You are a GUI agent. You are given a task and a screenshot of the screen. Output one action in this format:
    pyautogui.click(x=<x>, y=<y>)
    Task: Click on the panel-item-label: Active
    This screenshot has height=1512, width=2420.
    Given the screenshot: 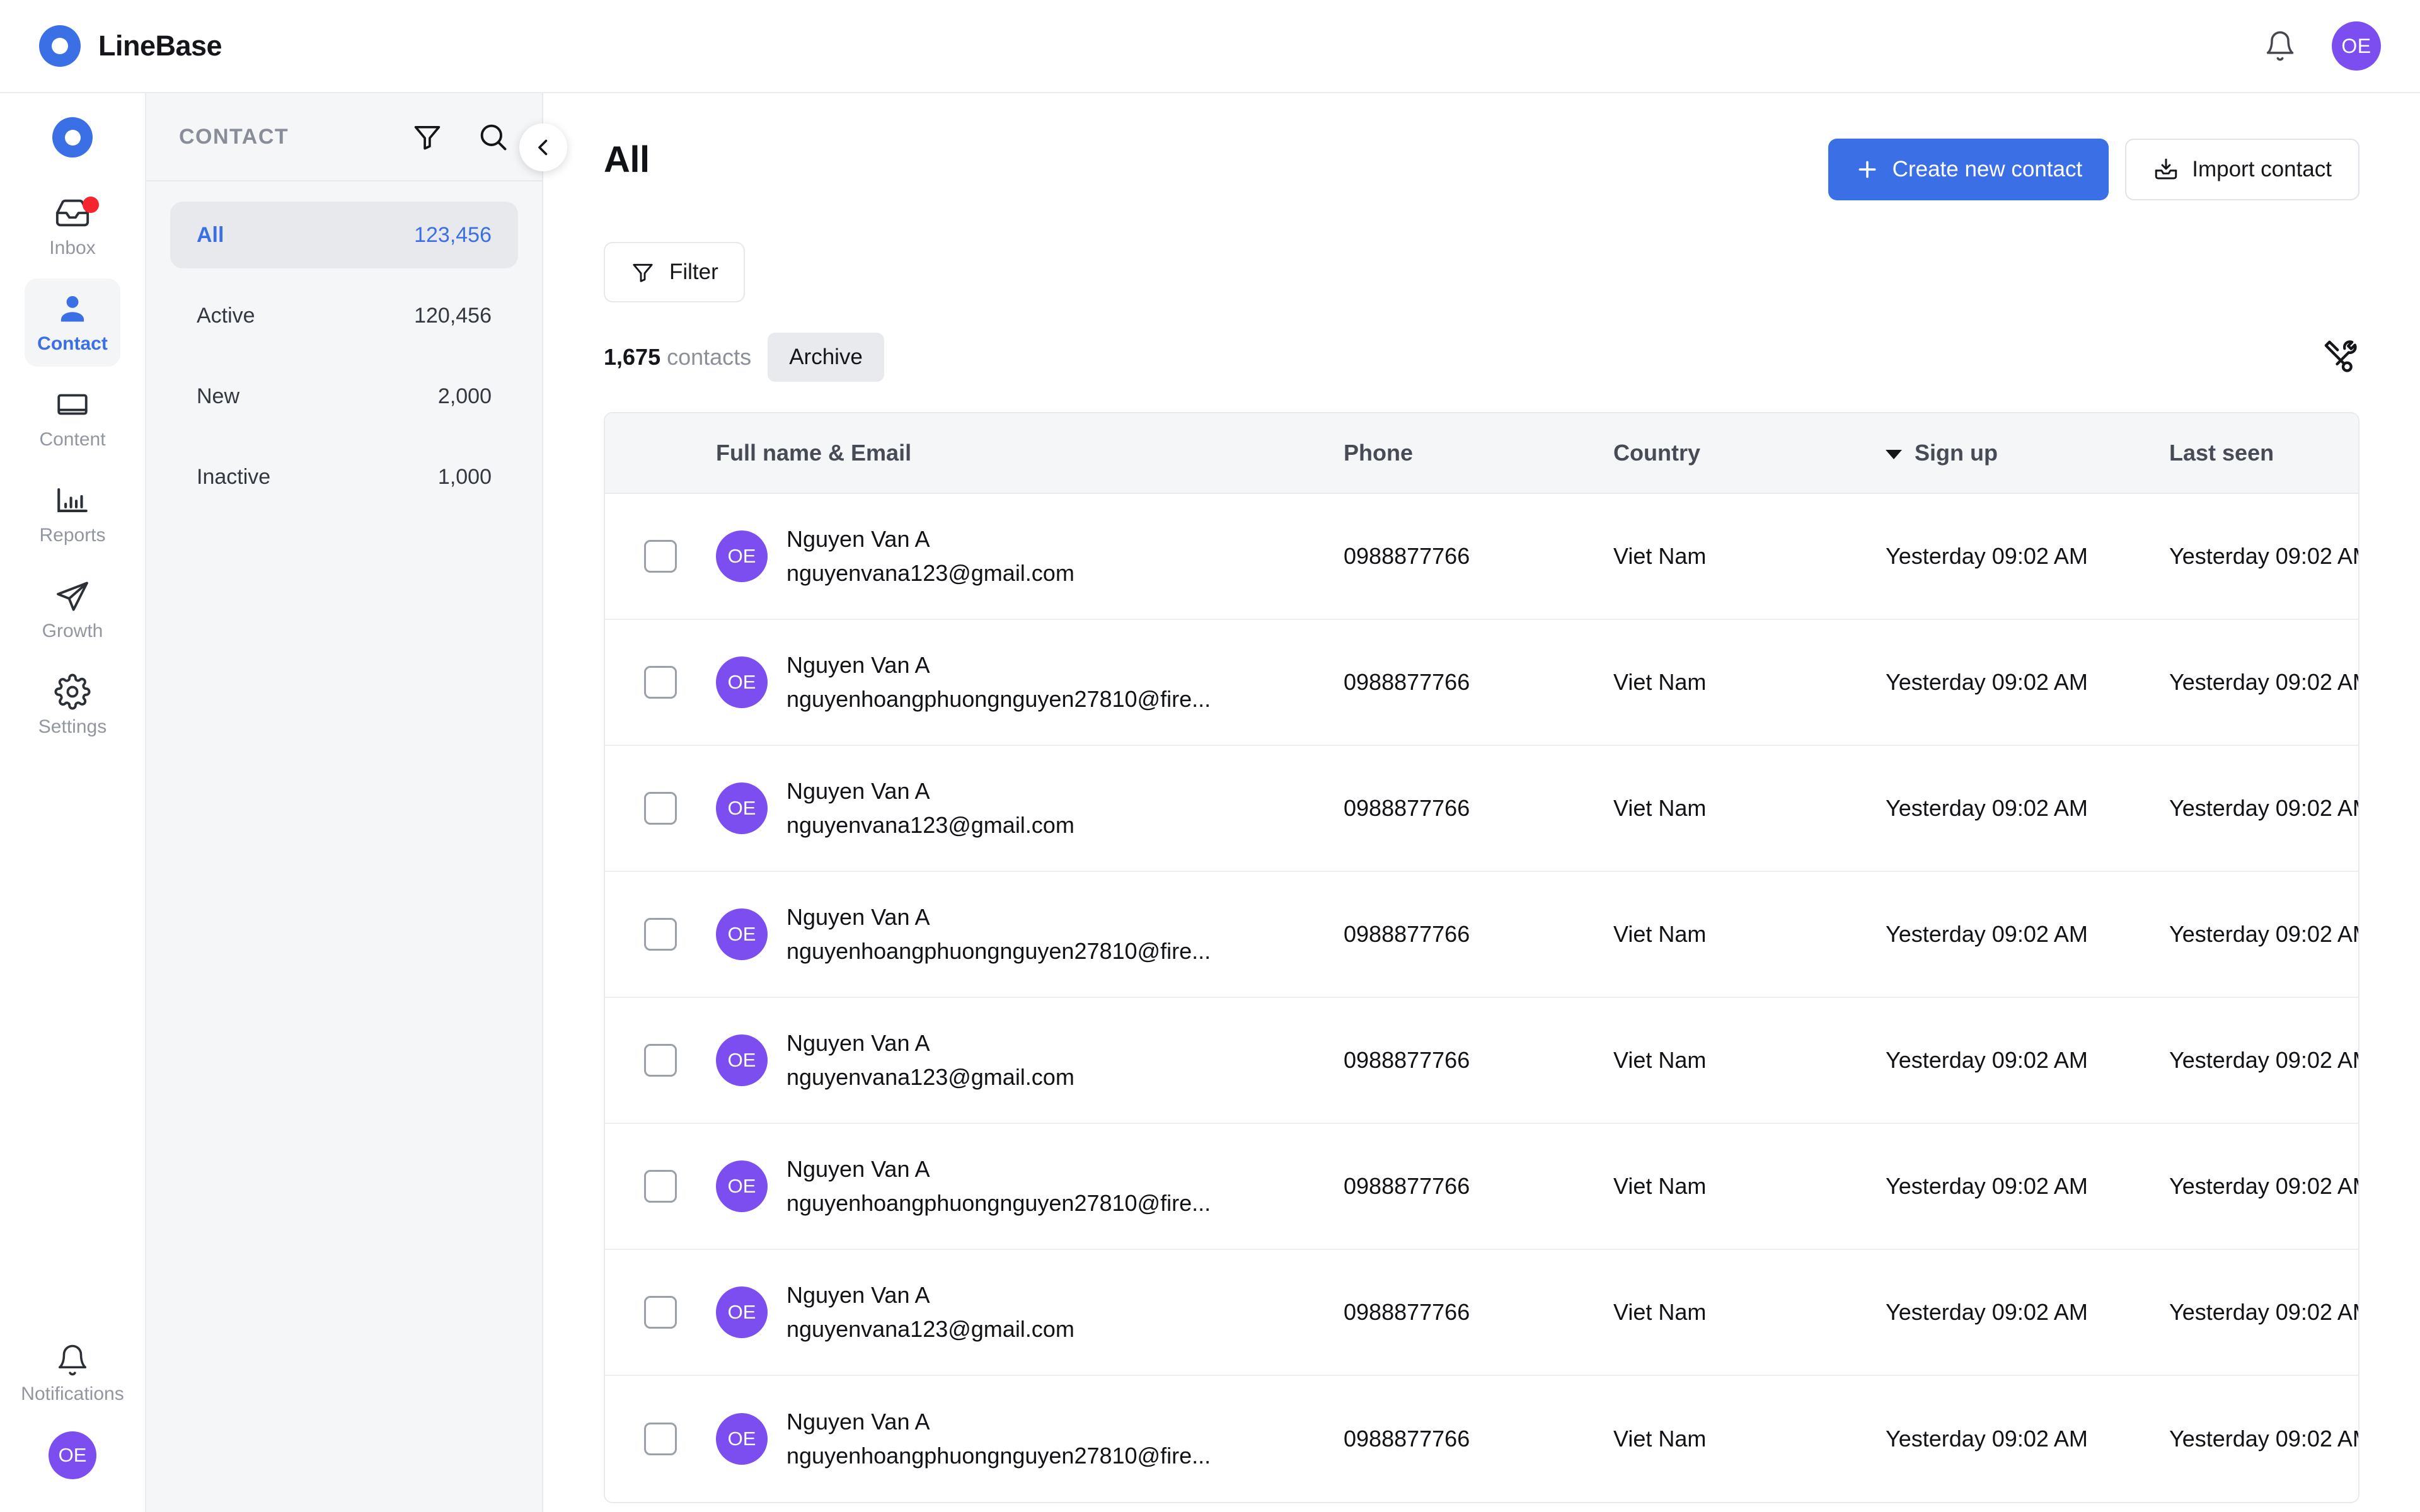 What is the action you would take?
    pyautogui.click(x=226, y=315)
    